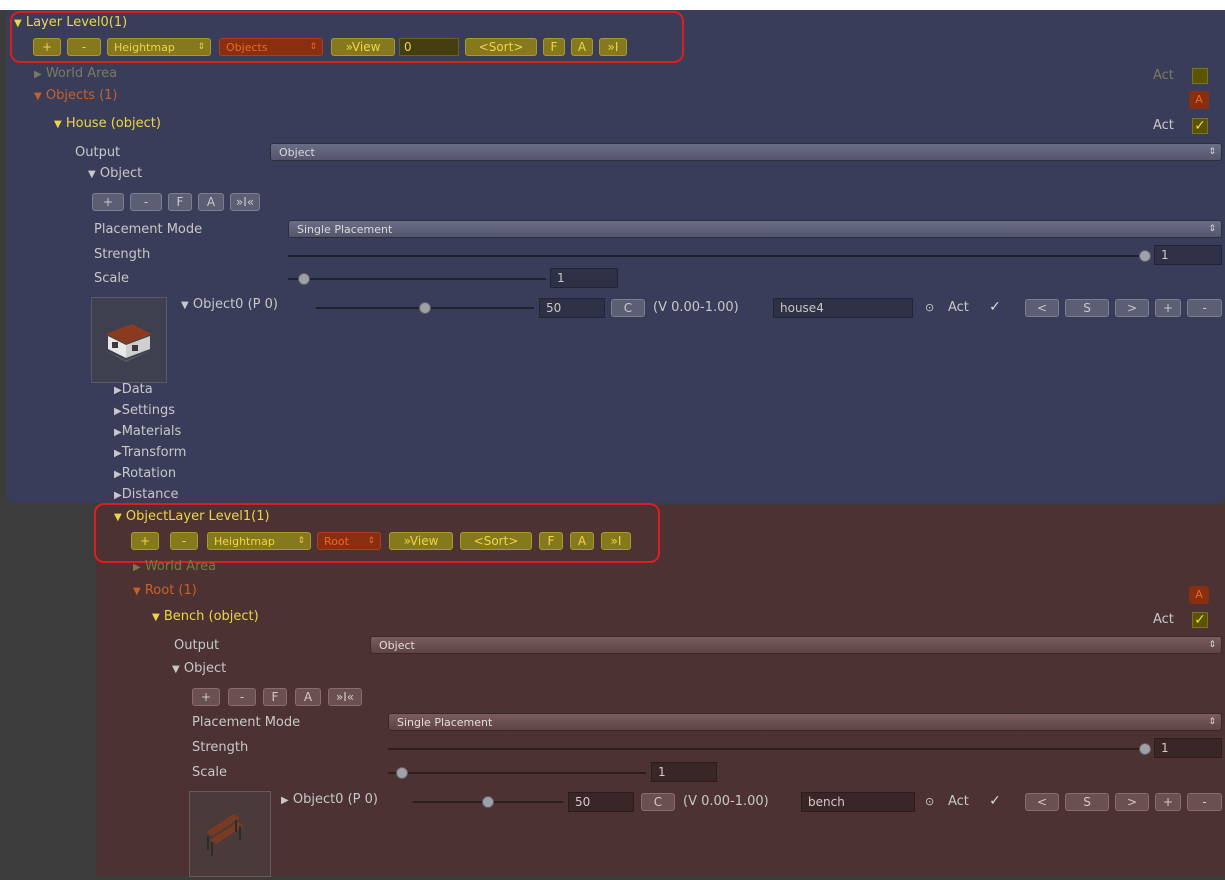 The height and width of the screenshot is (880, 1225). I want to click on strength-slider-track, so click(717, 256).